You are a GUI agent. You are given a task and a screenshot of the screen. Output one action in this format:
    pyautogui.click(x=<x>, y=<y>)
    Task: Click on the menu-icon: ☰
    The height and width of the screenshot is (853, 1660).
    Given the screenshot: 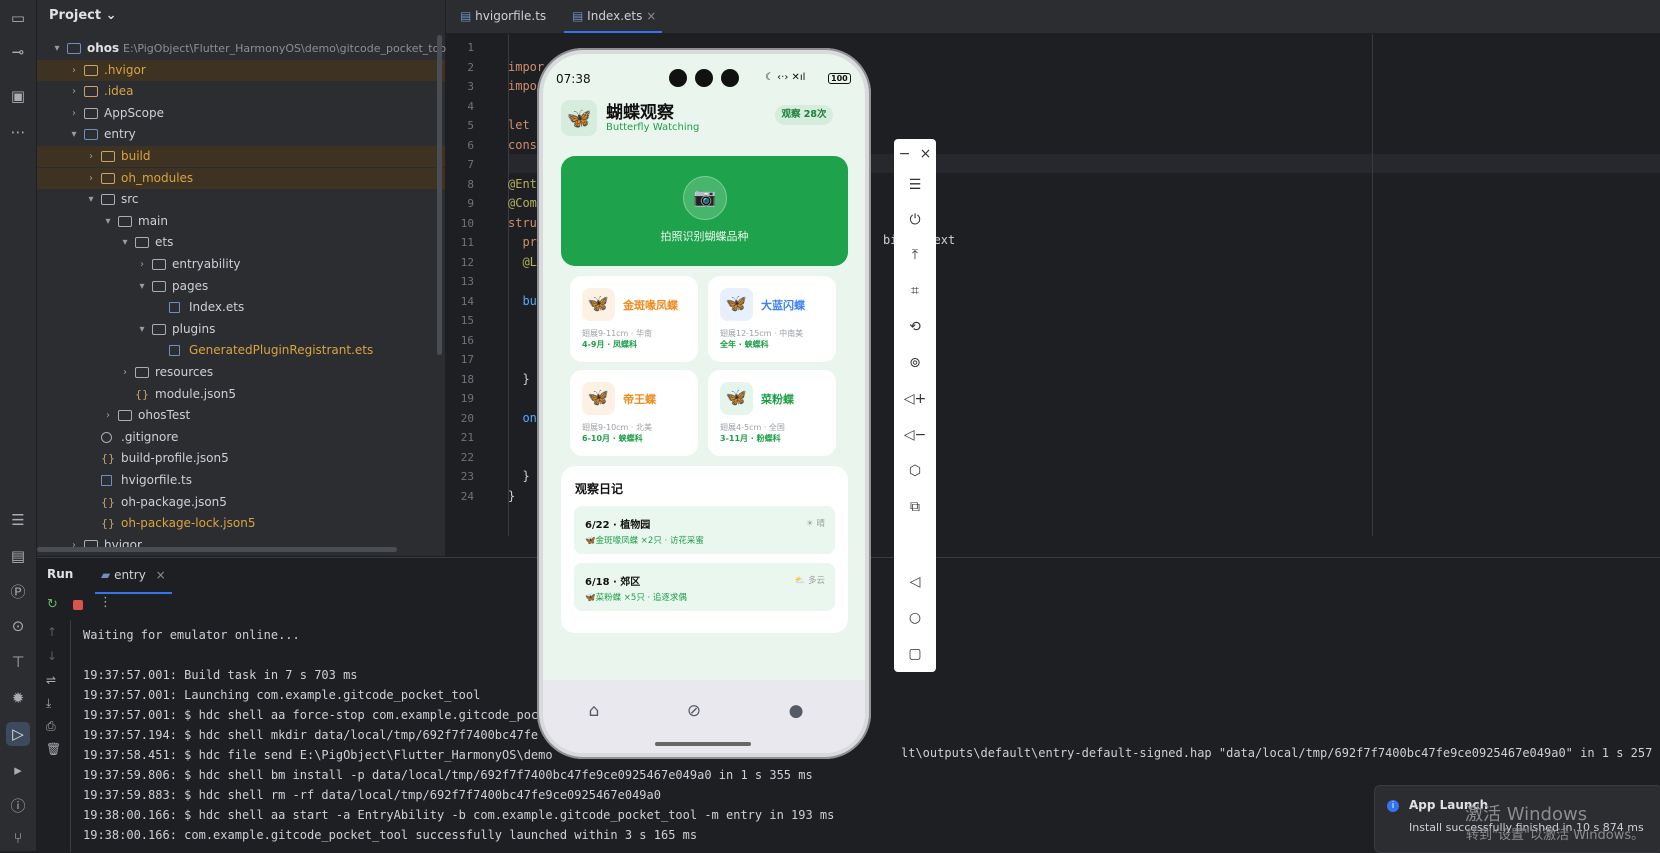 What is the action you would take?
    pyautogui.click(x=915, y=185)
    